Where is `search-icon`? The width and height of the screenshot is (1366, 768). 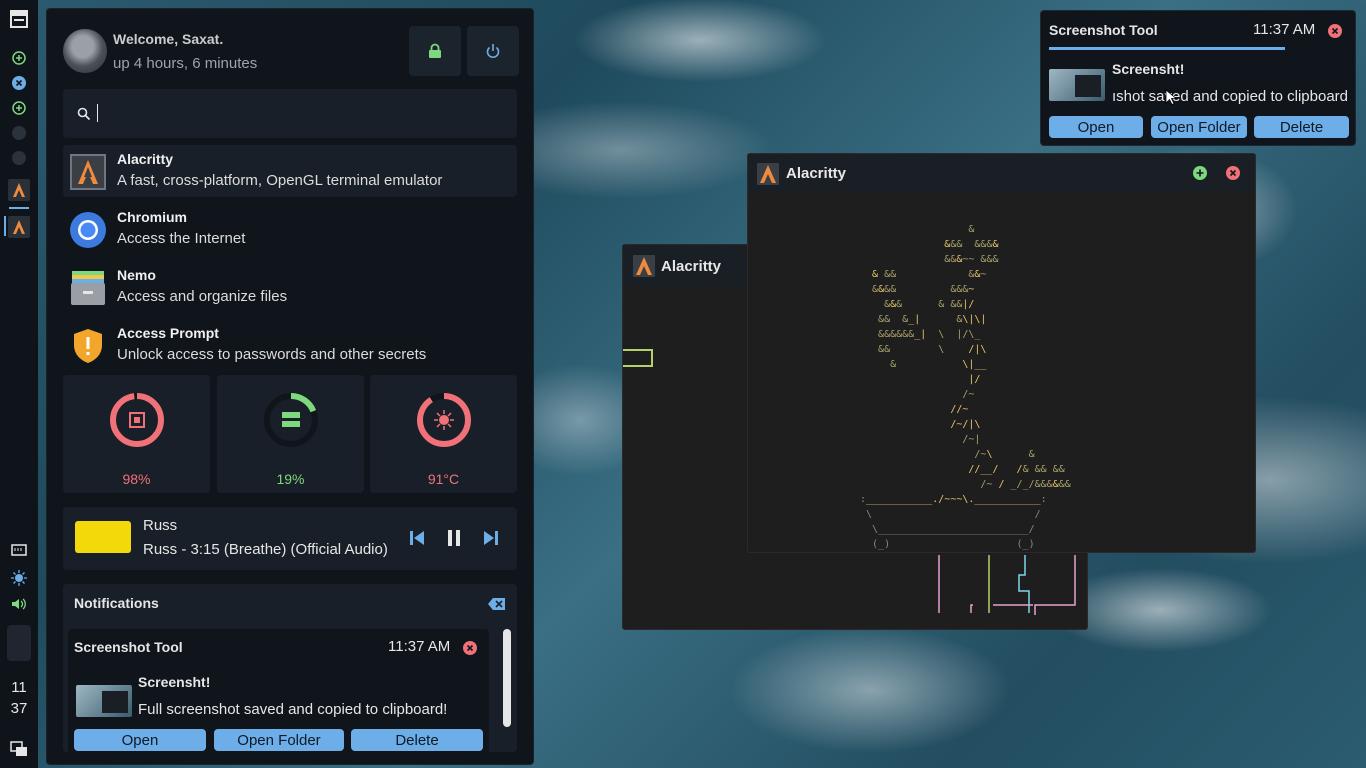 search-icon is located at coordinates (84, 114).